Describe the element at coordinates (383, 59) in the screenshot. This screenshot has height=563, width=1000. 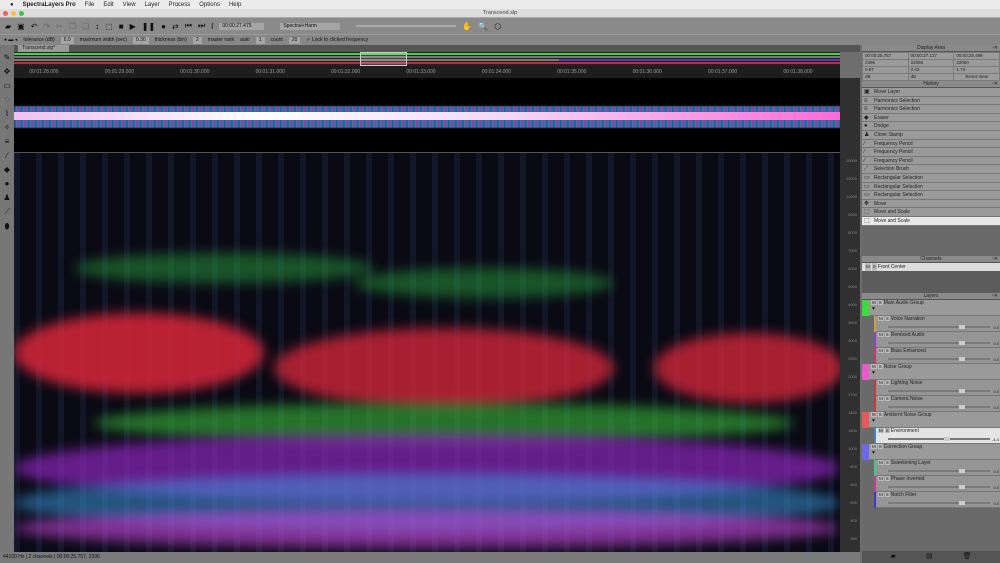
I see `view-range-indicator` at that location.